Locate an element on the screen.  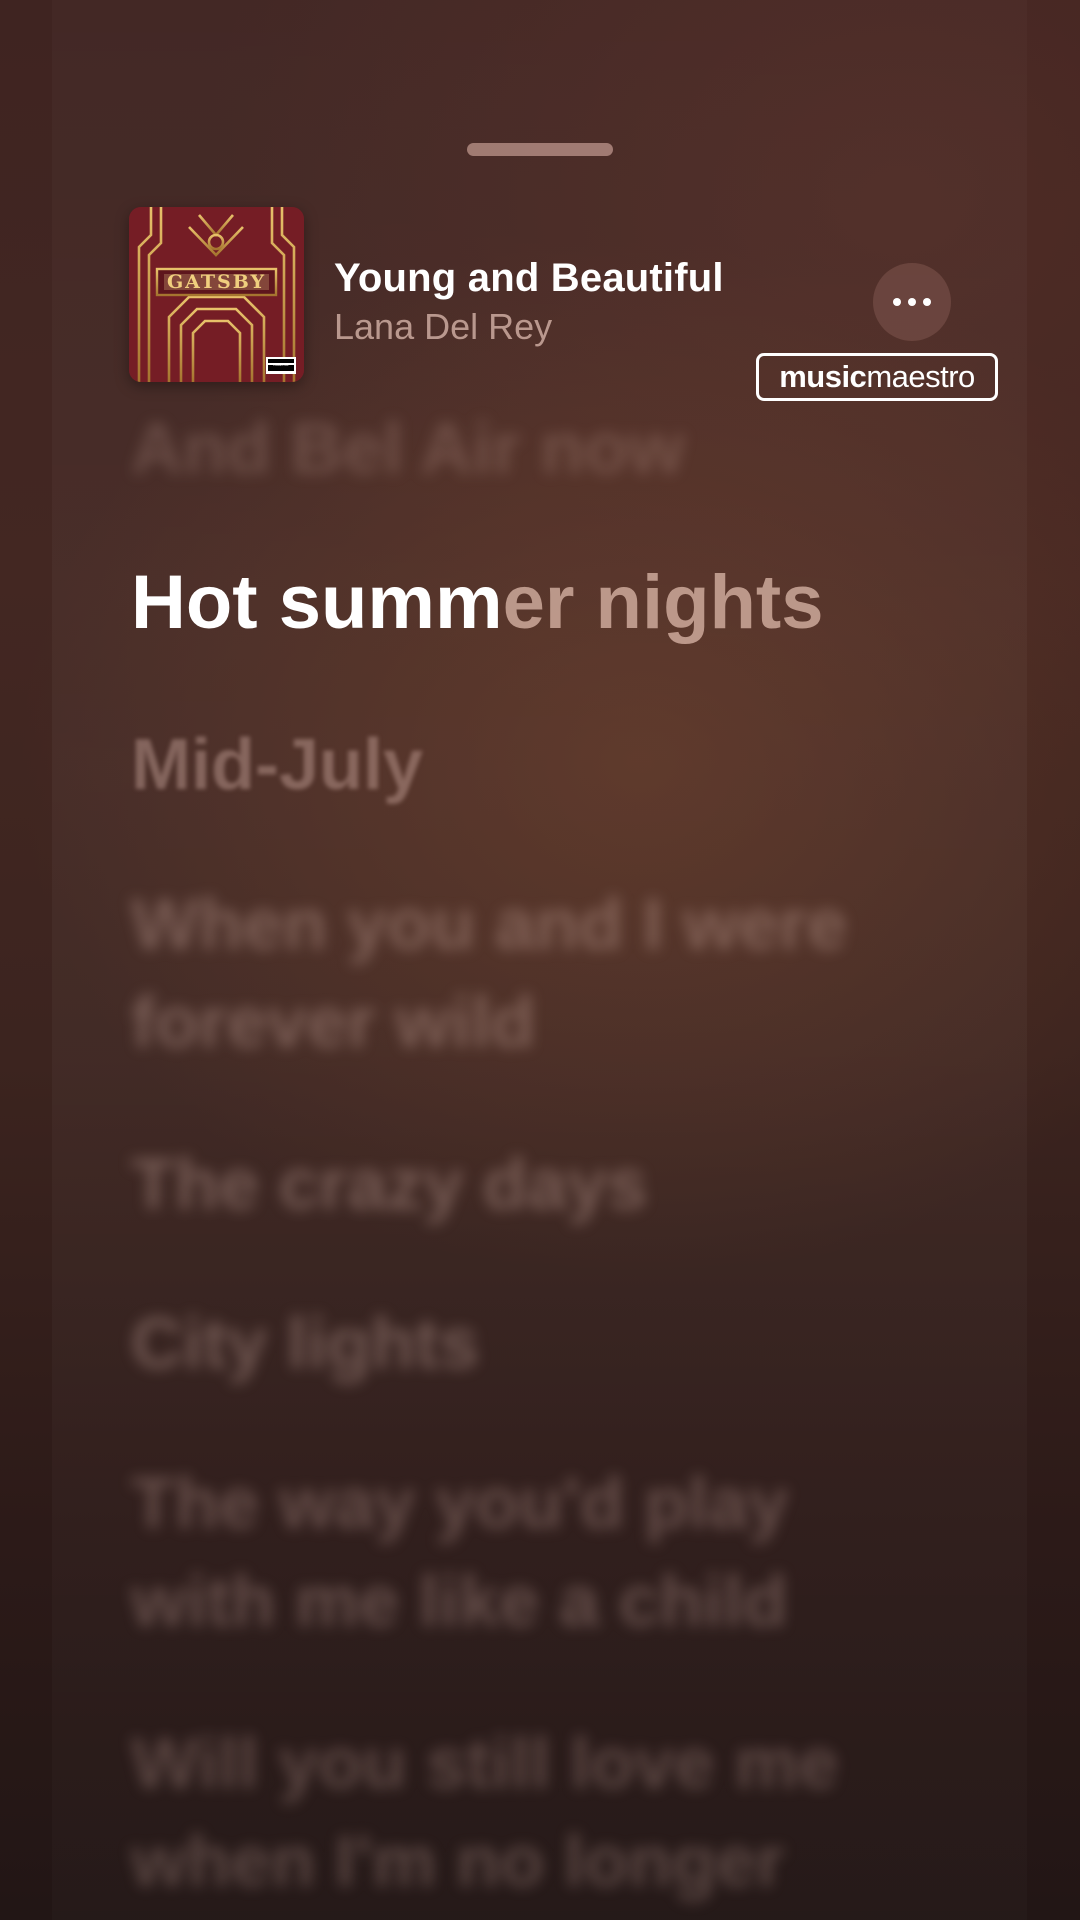
lyric-text: The way you'd play is located at coordinates (460, 1504).